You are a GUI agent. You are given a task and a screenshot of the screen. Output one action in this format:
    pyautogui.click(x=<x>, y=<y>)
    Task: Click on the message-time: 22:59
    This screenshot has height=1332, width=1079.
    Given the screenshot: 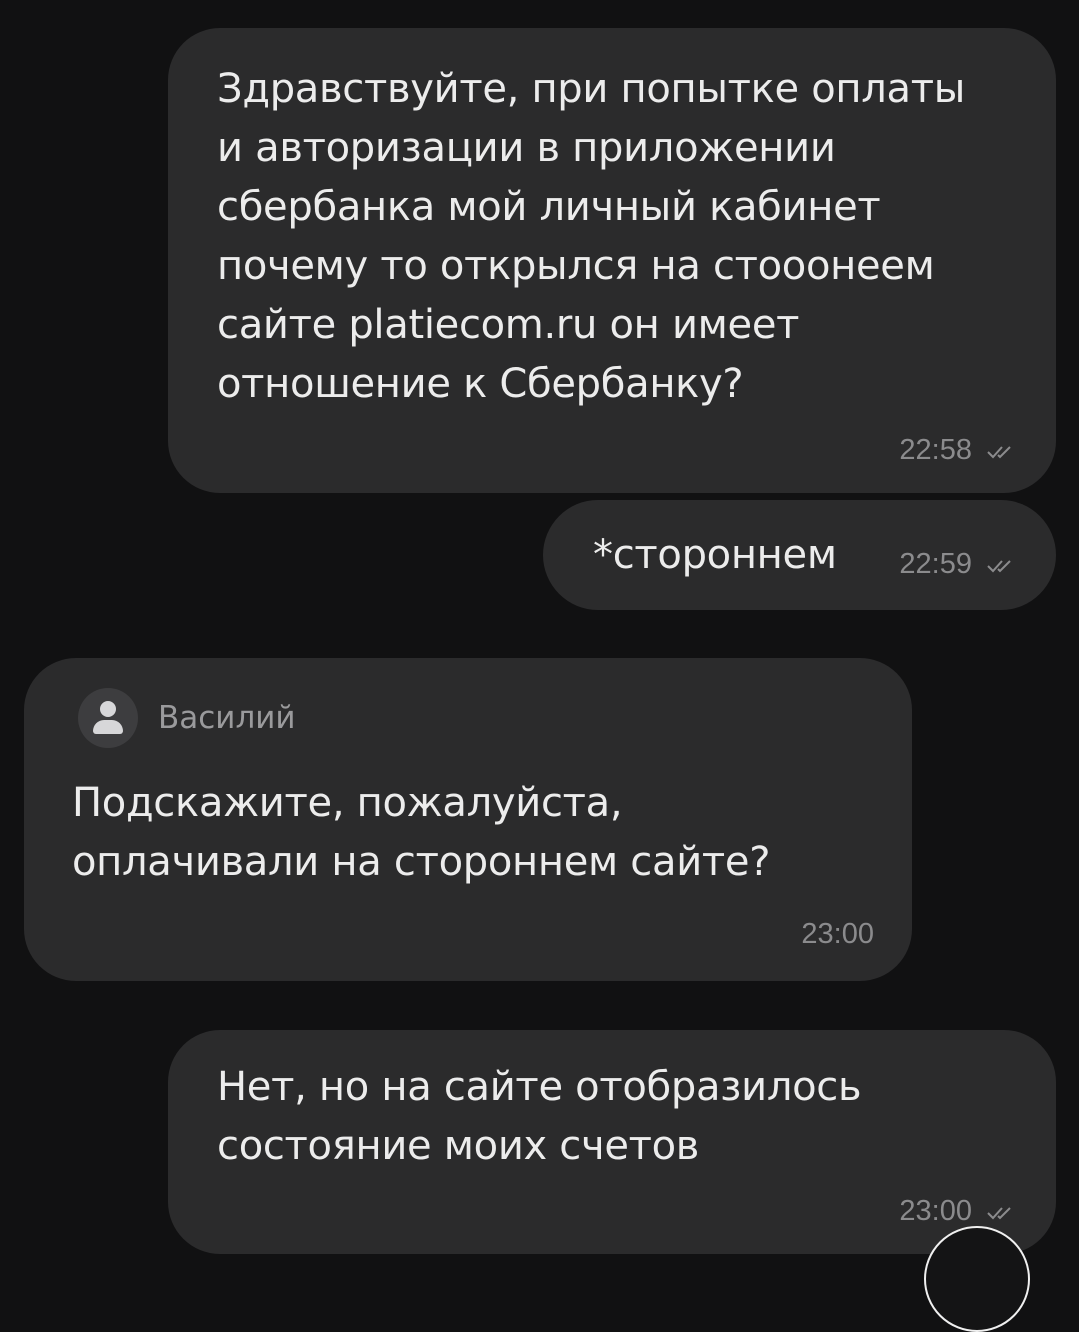 What is the action you would take?
    pyautogui.click(x=935, y=564)
    